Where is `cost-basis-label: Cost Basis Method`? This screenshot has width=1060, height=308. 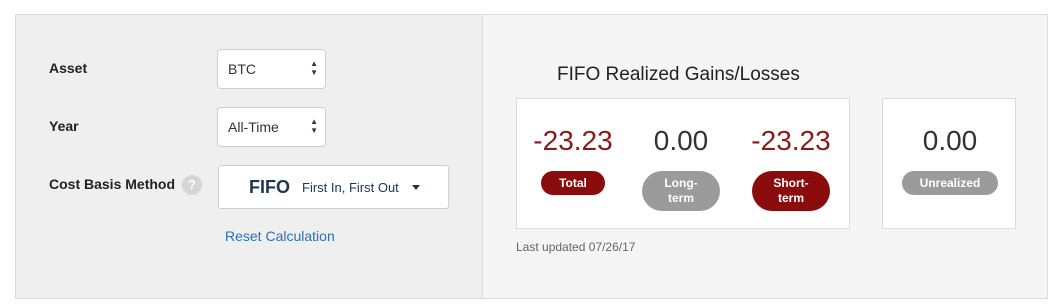 cost-basis-label: Cost Basis Method is located at coordinates (112, 184).